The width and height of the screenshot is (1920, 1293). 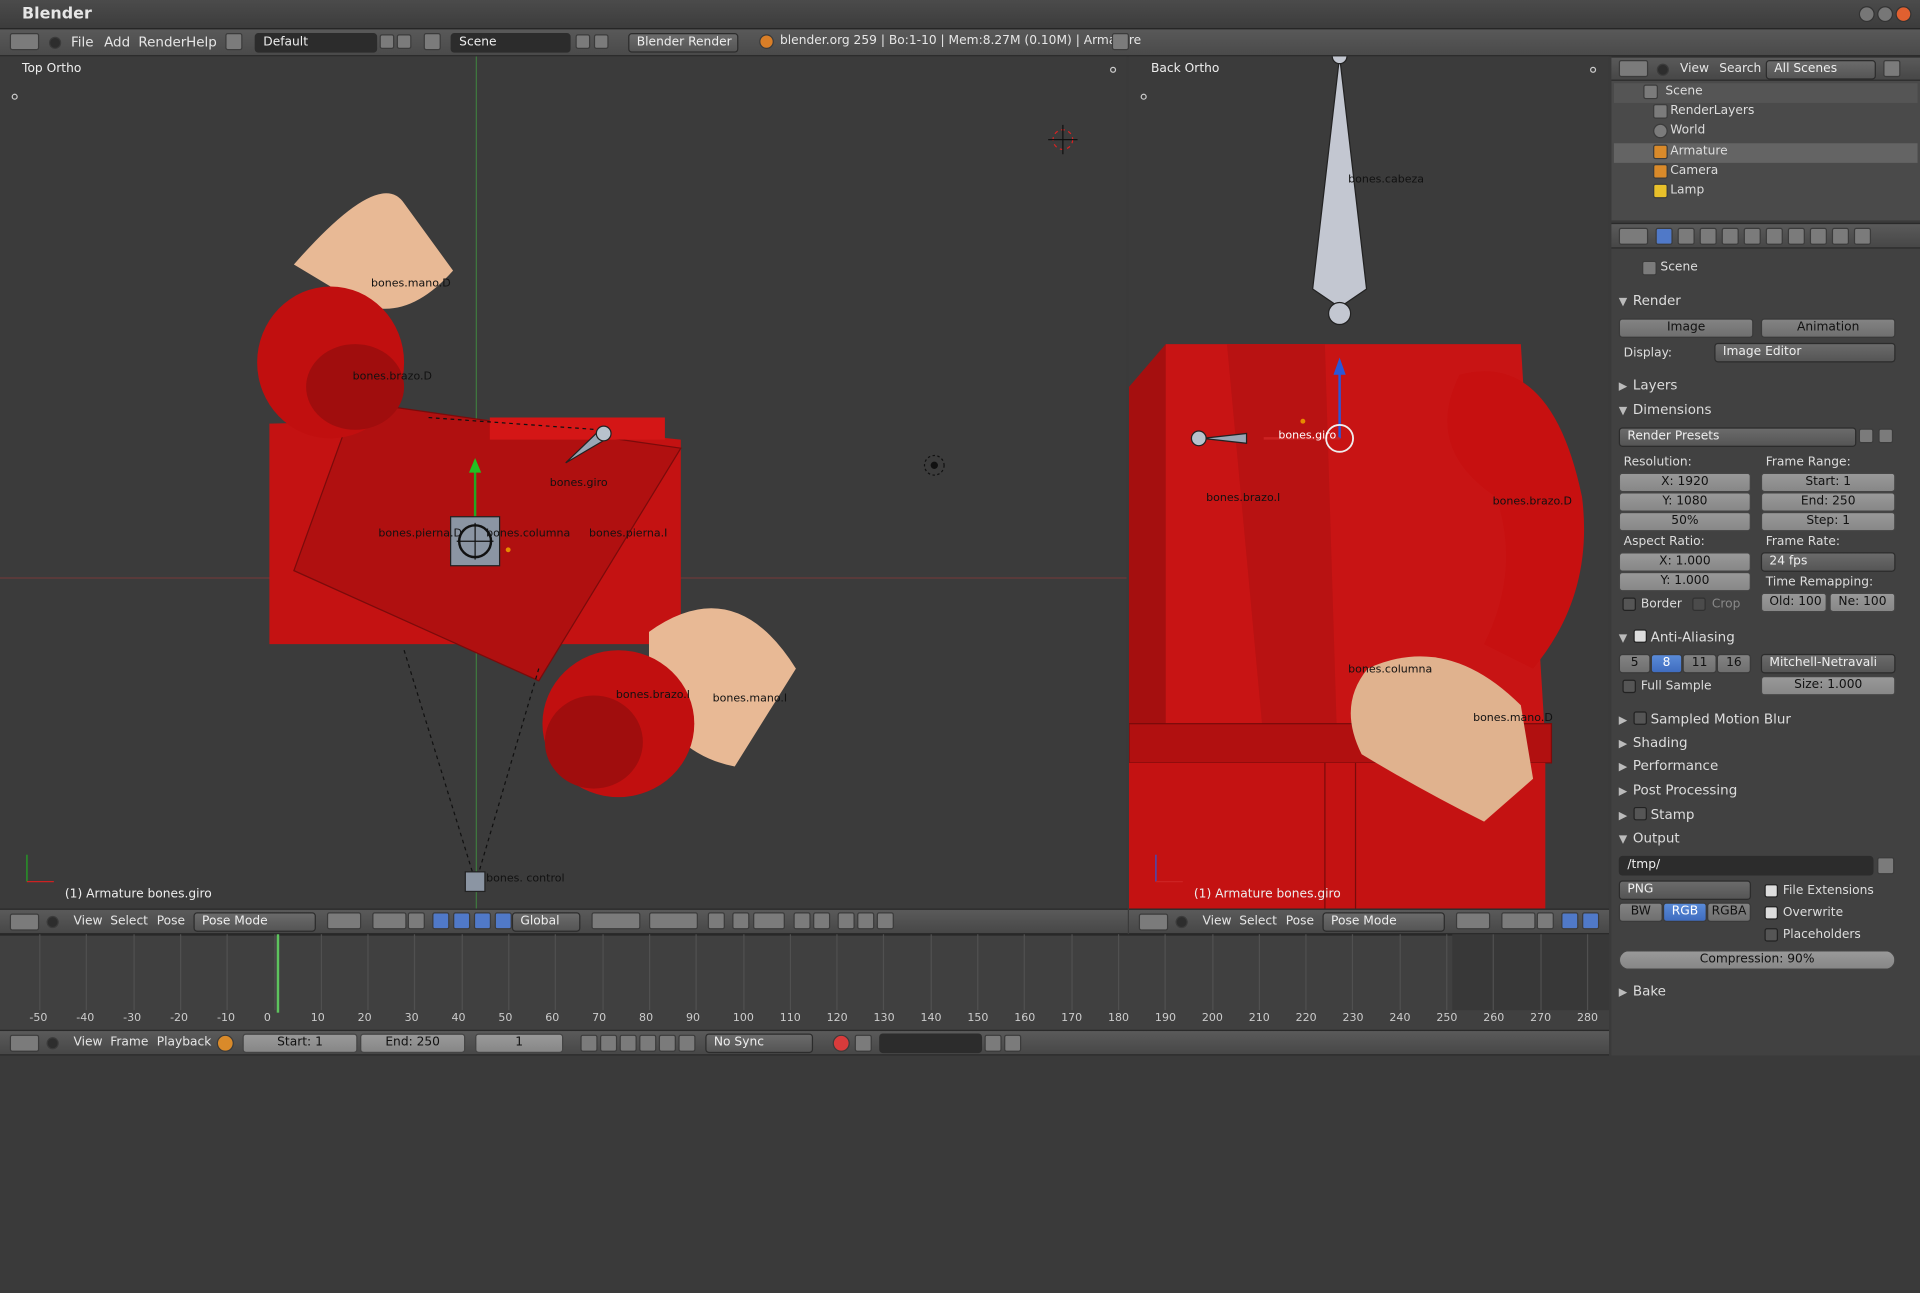 What do you see at coordinates (1765, 153) in the screenshot?
I see `outliner-row-armature: Armature` at bounding box center [1765, 153].